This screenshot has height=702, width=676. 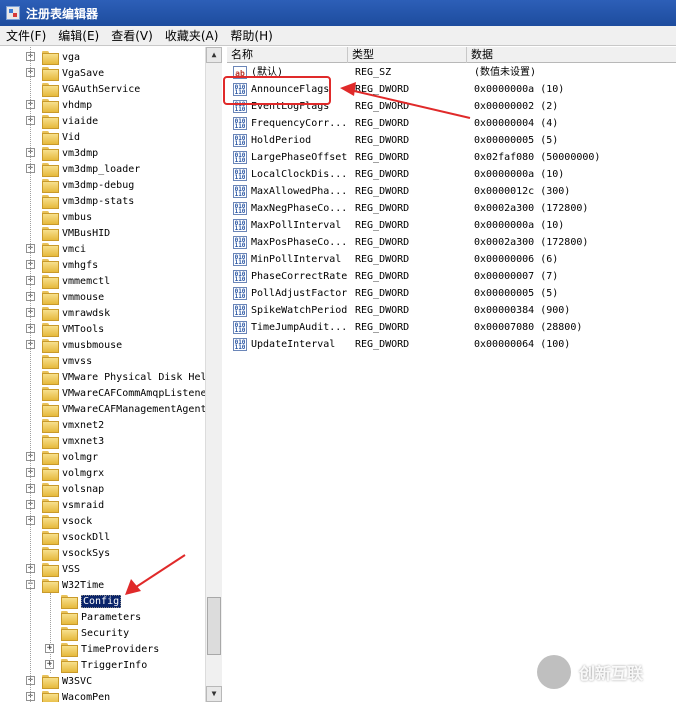 I want to click on tree-item-label: TriggerInfo, so click(x=114, y=665).